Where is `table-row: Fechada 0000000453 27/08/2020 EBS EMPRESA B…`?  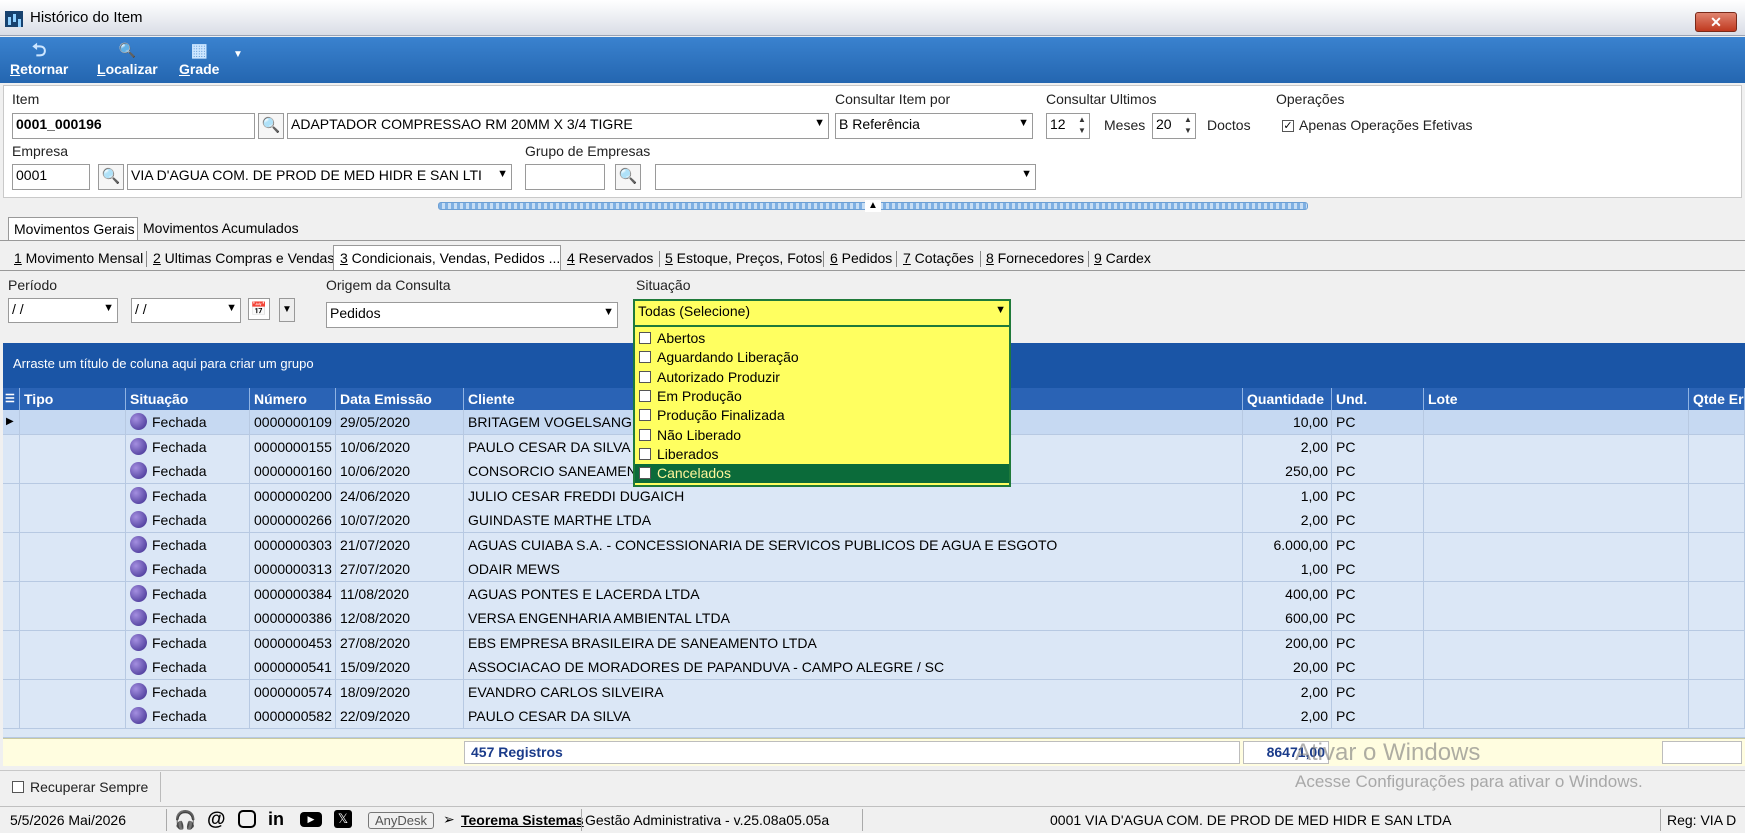
table-row: Fechada 0000000453 27/08/2020 EBS EMPRESA B… is located at coordinates (874, 643).